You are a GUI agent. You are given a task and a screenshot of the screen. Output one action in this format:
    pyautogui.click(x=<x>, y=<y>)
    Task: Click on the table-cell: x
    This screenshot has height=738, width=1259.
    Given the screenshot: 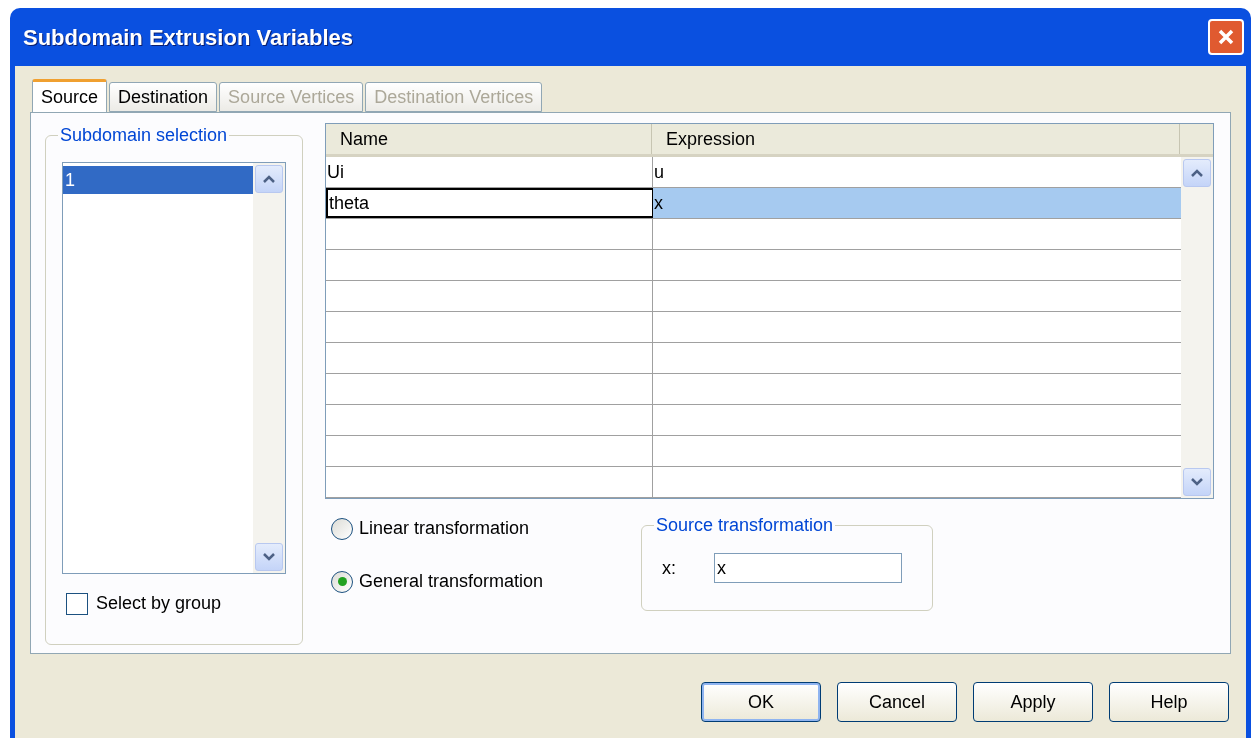 What is the action you would take?
    pyautogui.click(x=917, y=203)
    